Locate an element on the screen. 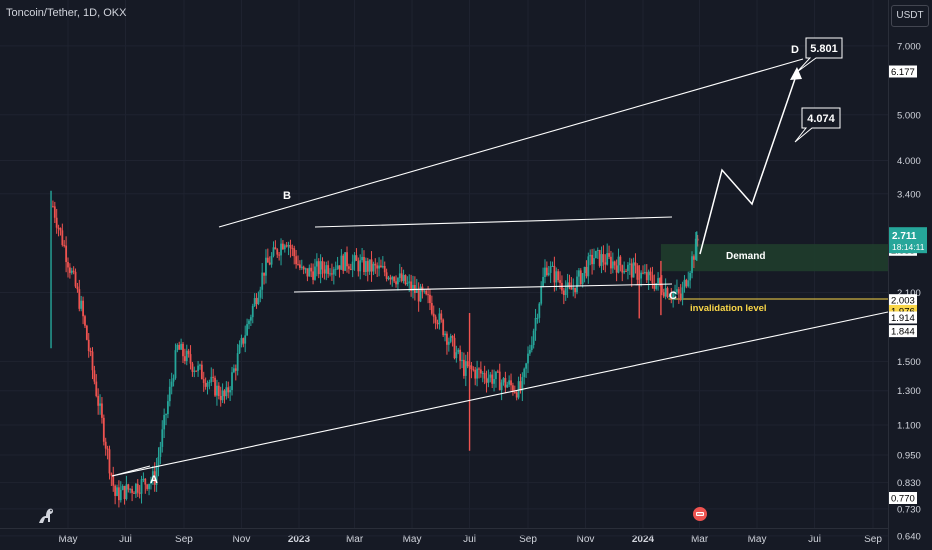 Image resolution: width=932 pixels, height=550 pixels. price-tag-label: 6.177 is located at coordinates (903, 72).